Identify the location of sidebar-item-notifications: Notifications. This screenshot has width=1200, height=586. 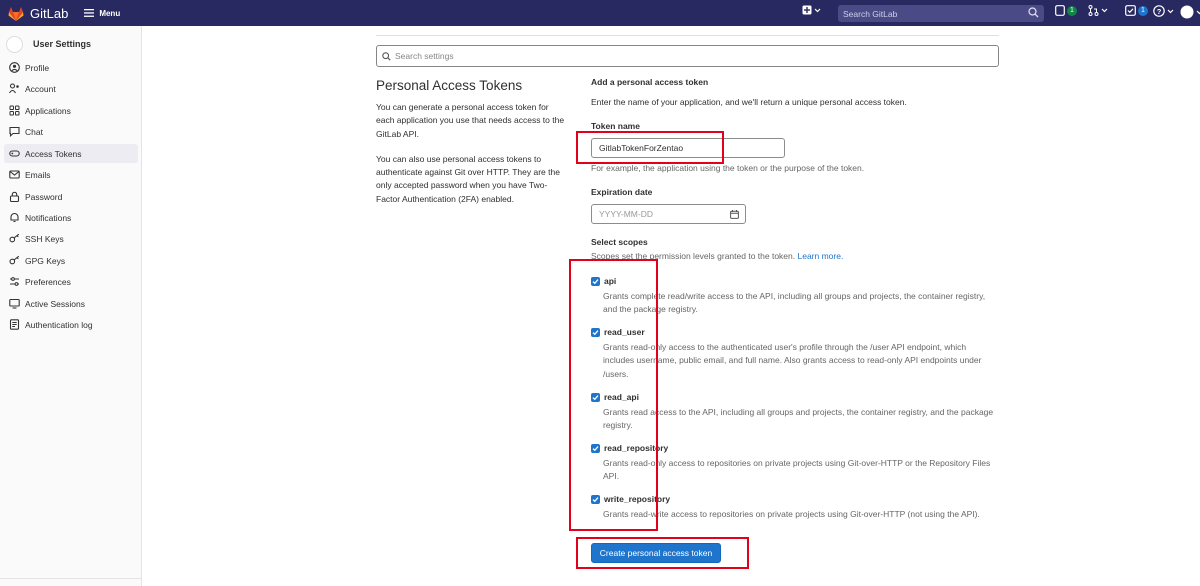
(71, 217).